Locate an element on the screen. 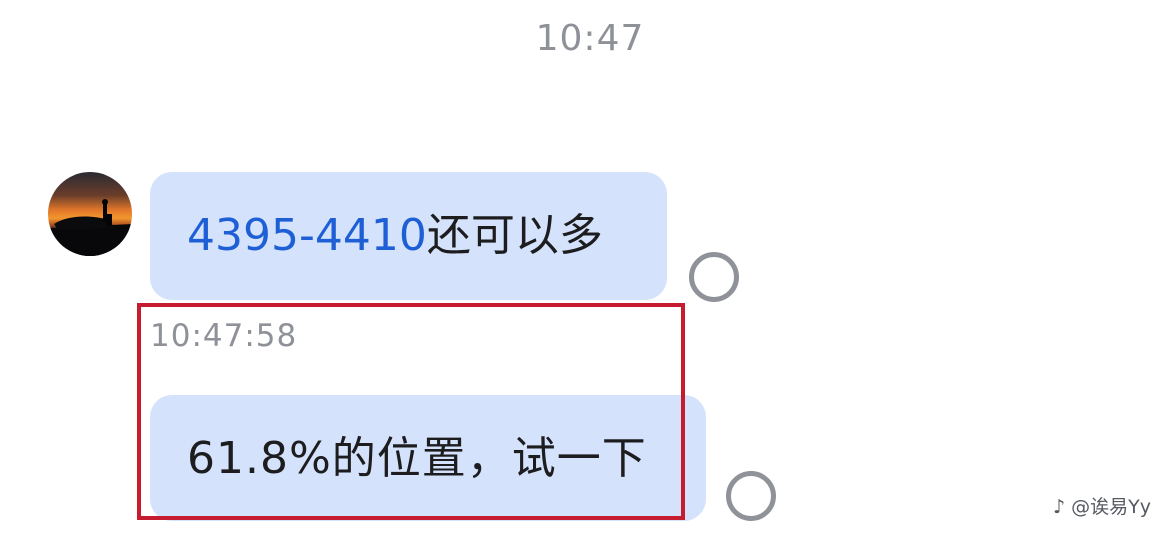 The height and width of the screenshot is (539, 1161). message-bubble: 4395-4410还可以多 is located at coordinates (408, 236).